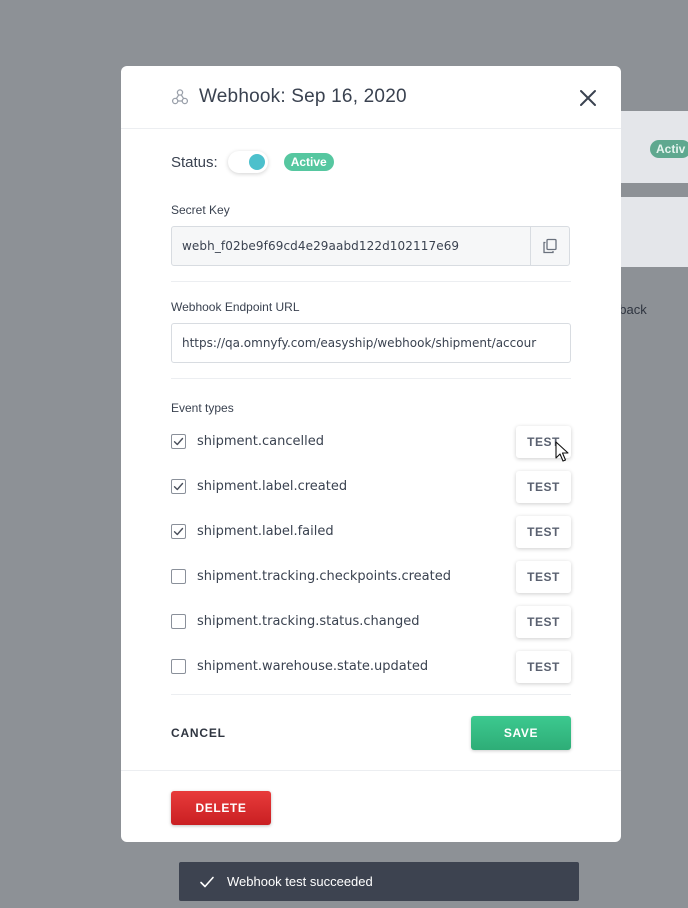 Image resolution: width=688 pixels, height=908 pixels. What do you see at coordinates (308, 621) in the screenshot?
I see `event-name: shipment.tracking.status.changed` at bounding box center [308, 621].